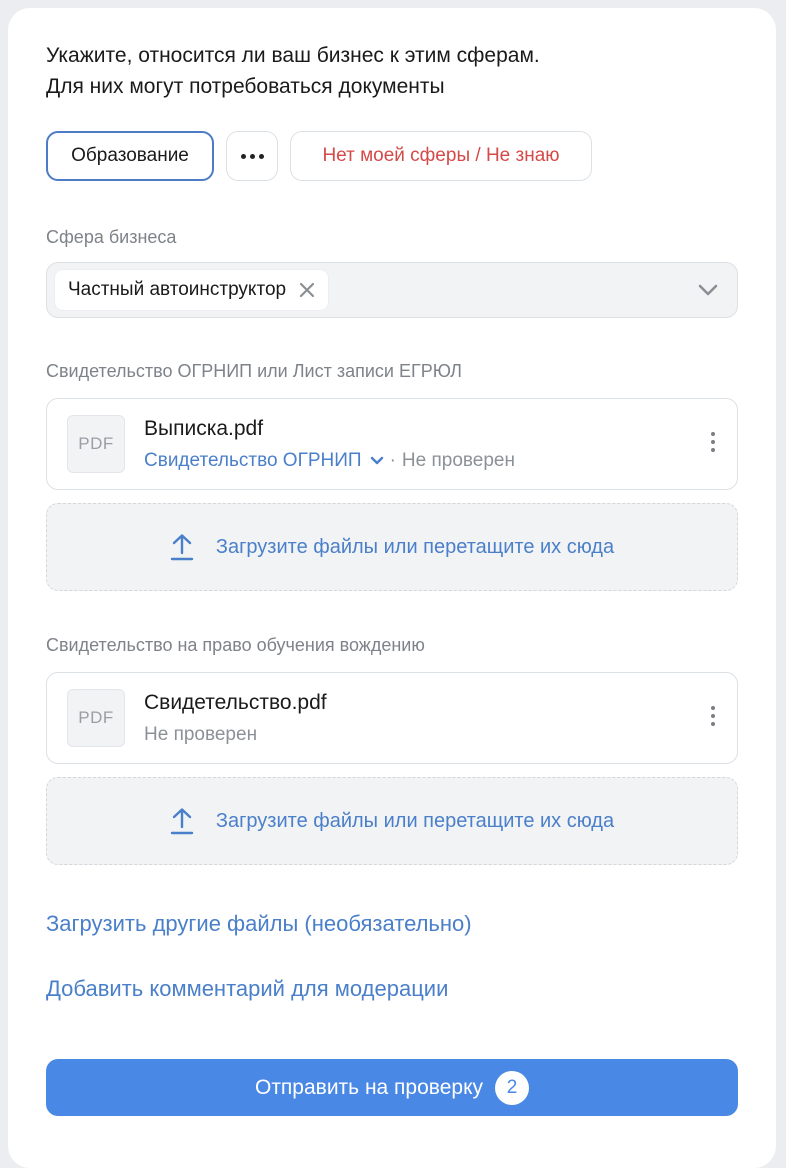  What do you see at coordinates (130, 156) in the screenshot?
I see `chip-education: Образование` at bounding box center [130, 156].